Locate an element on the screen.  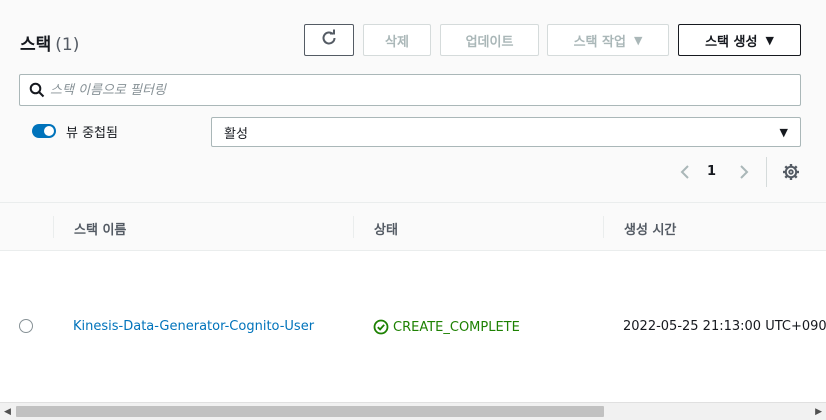
previous-page-button is located at coordinates (685, 172).